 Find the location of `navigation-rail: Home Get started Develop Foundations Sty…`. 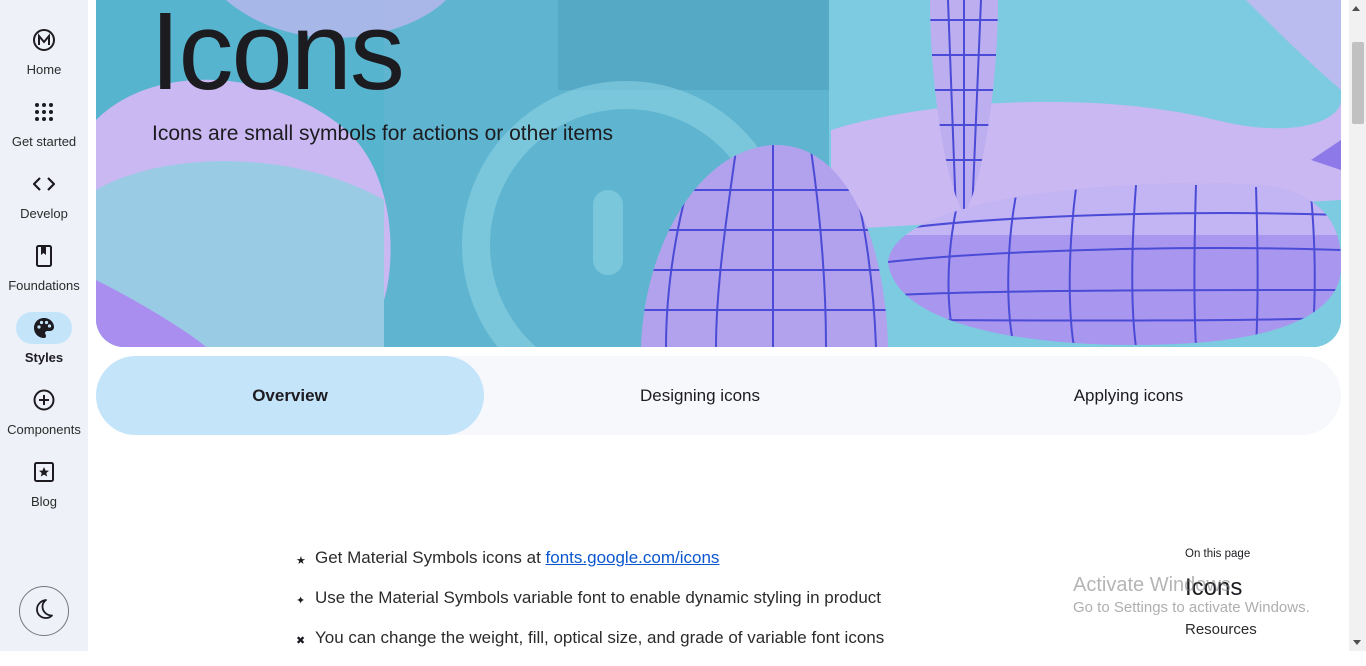

navigation-rail: Home Get started Develop Foundations Sty… is located at coordinates (44, 325).